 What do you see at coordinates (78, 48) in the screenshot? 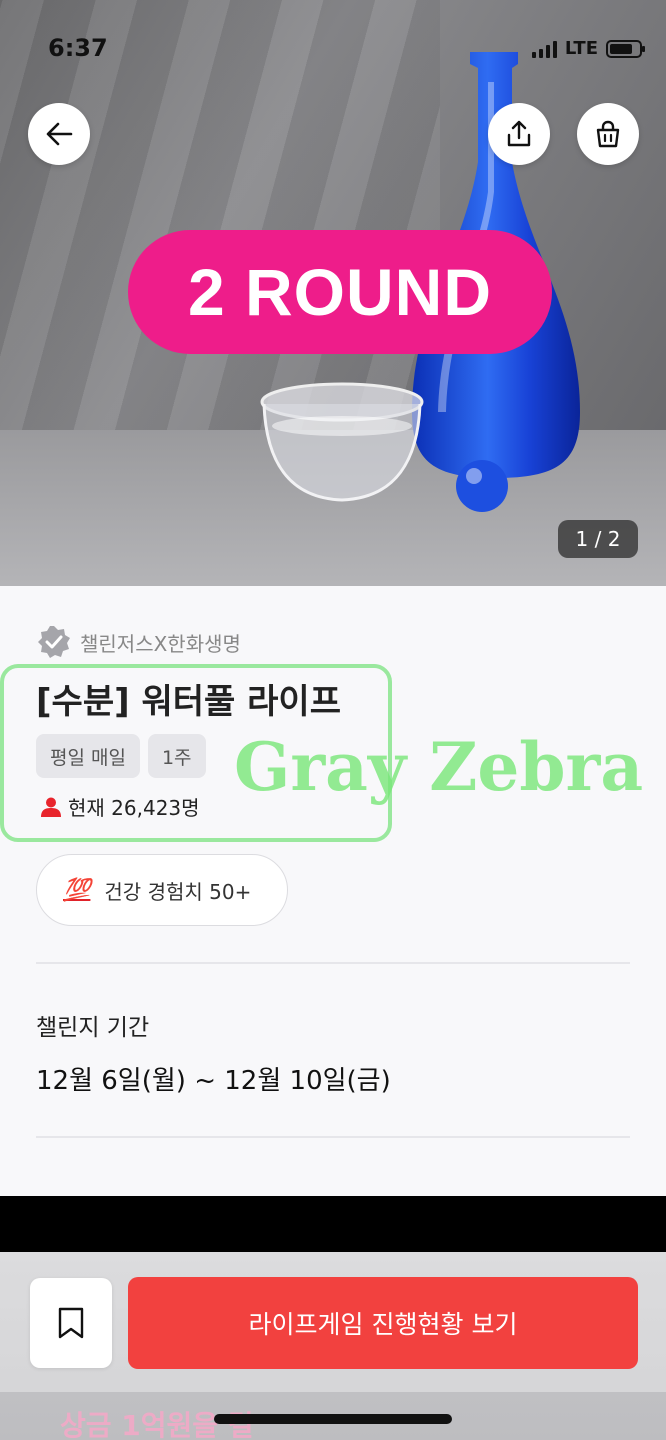
I see `status-time: 6:37` at bounding box center [78, 48].